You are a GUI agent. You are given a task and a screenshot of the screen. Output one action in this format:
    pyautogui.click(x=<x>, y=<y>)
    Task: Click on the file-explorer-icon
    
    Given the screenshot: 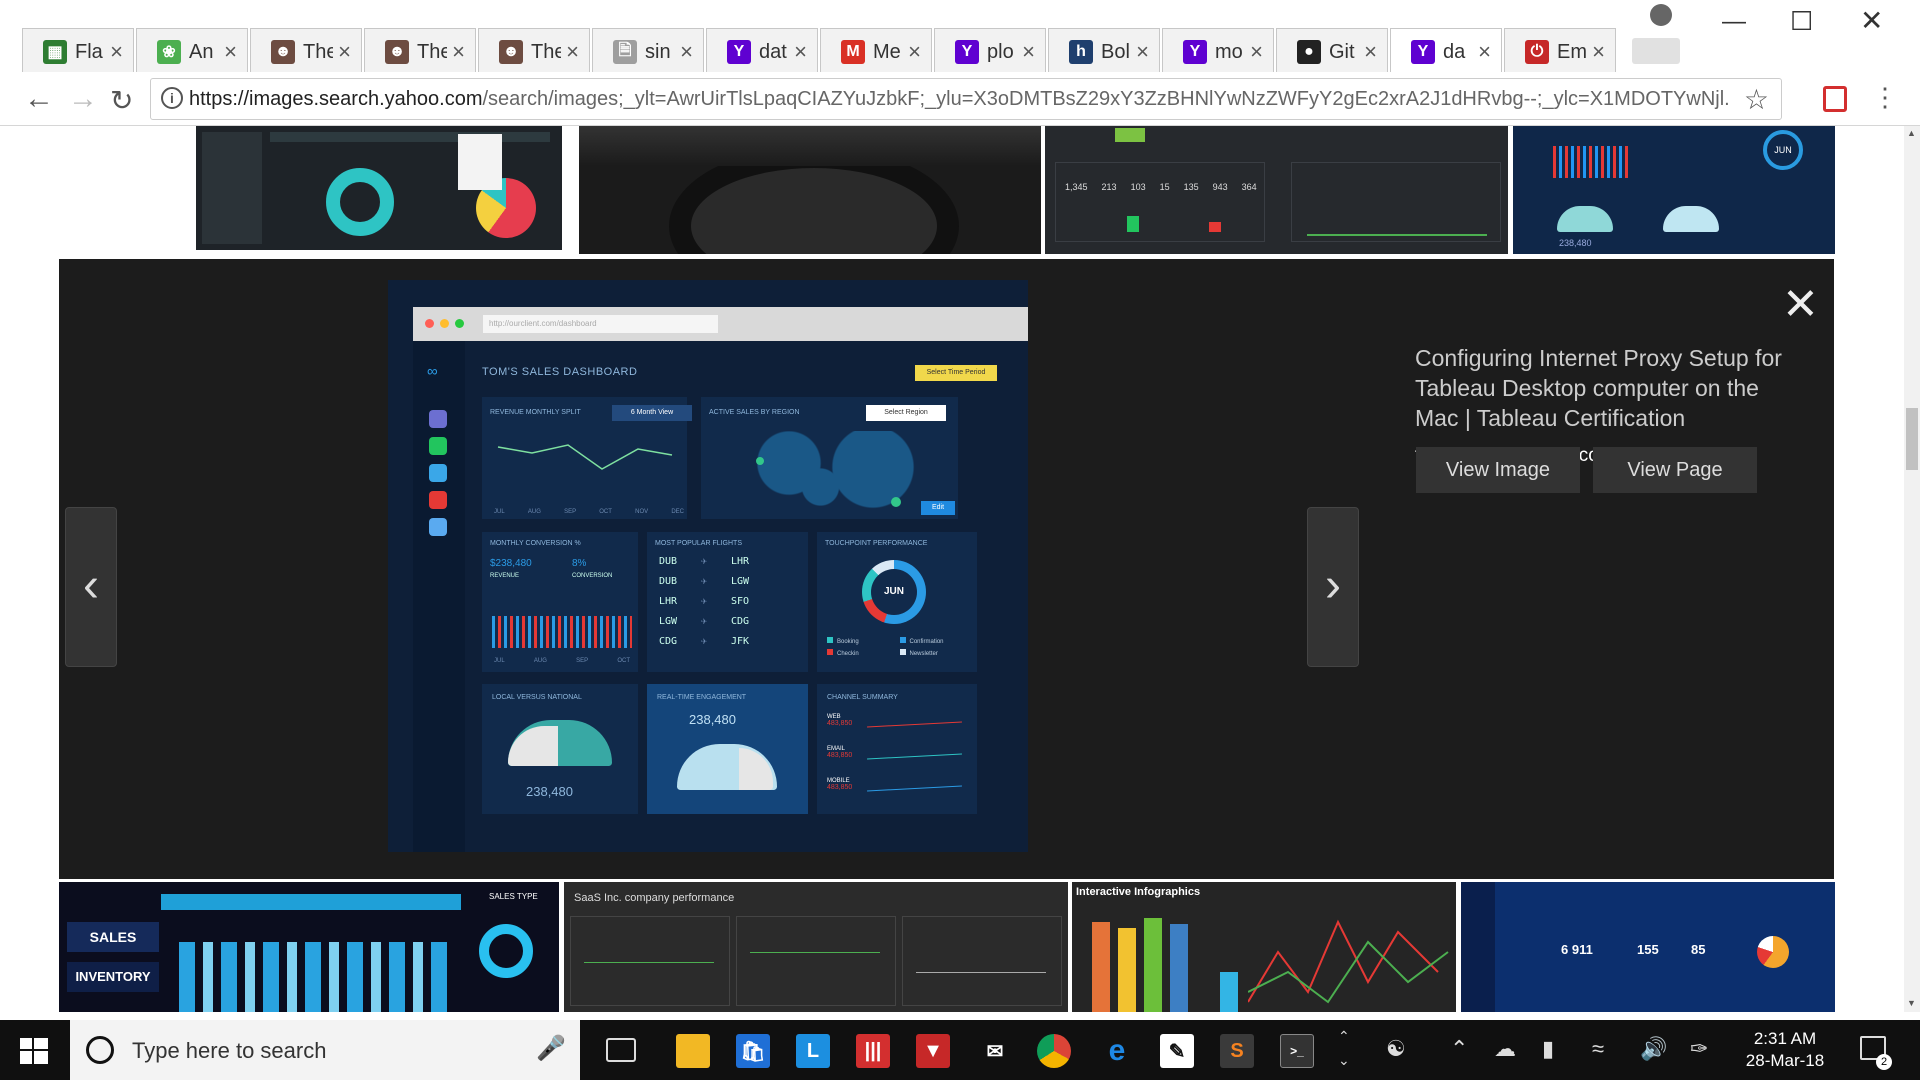 What is the action you would take?
    pyautogui.click(x=693, y=1051)
    